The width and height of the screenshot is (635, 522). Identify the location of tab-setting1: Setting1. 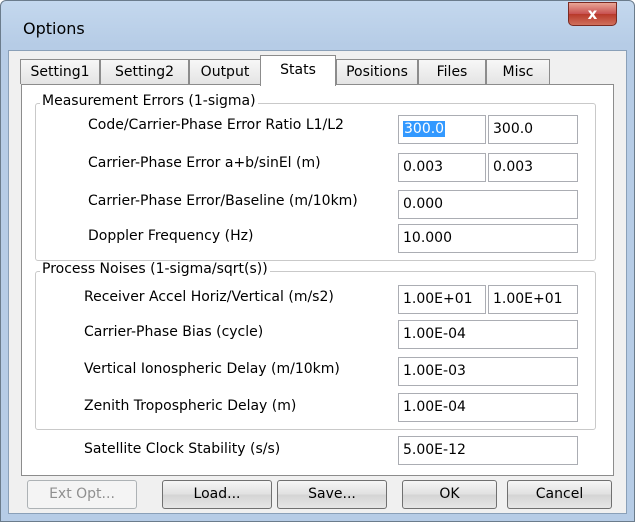
(60, 71).